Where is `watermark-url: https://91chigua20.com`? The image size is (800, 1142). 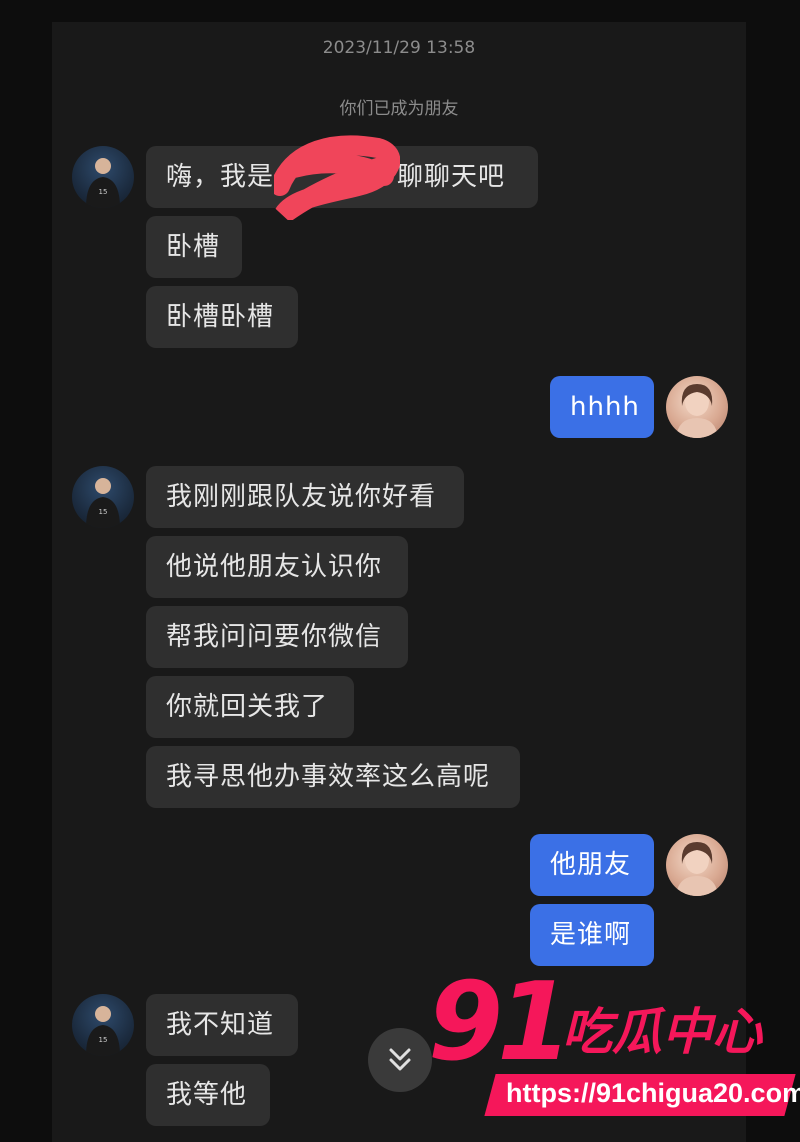 watermark-url: https://91chigua20.com is located at coordinates (653, 1093).